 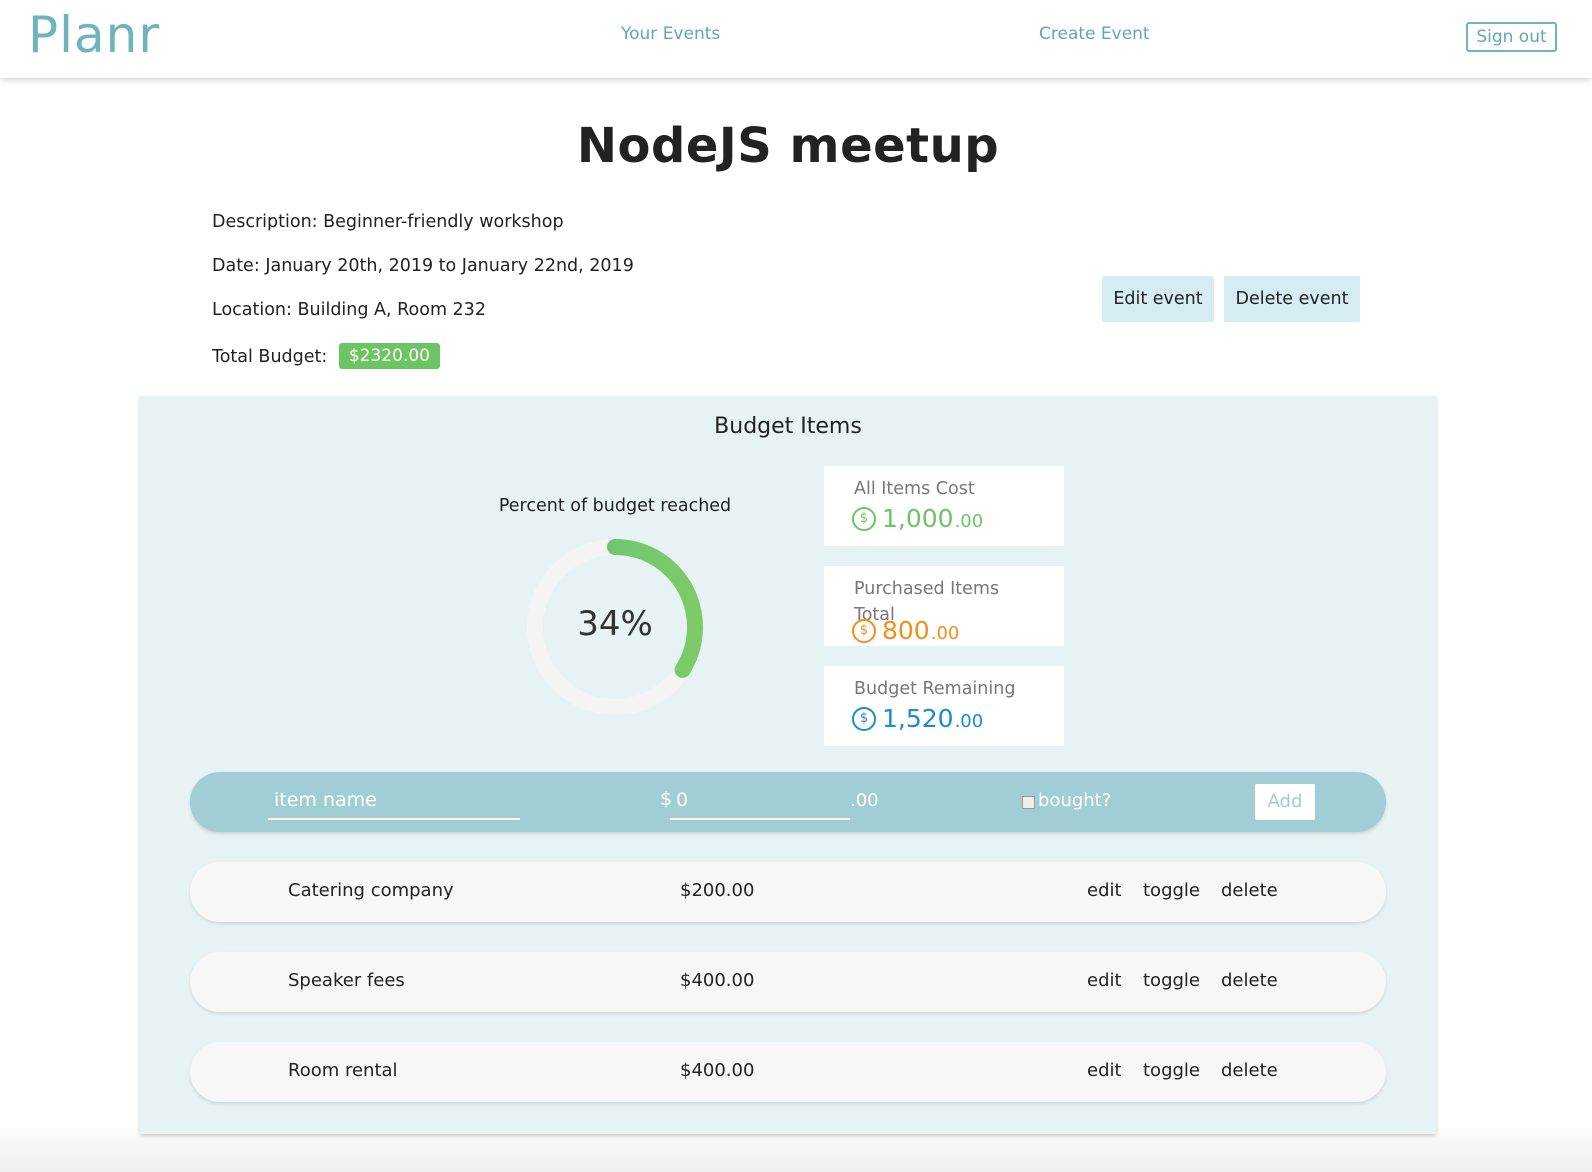 What do you see at coordinates (944, 606) in the screenshot?
I see `stat-card-purchased-total: Purchased Items Total $ 800.00` at bounding box center [944, 606].